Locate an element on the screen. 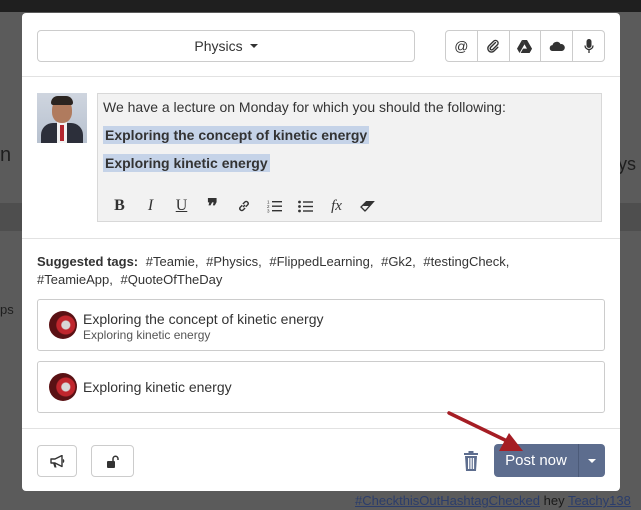 This screenshot has width=641, height=510. blockquote-button: ❞ is located at coordinates (212, 206).